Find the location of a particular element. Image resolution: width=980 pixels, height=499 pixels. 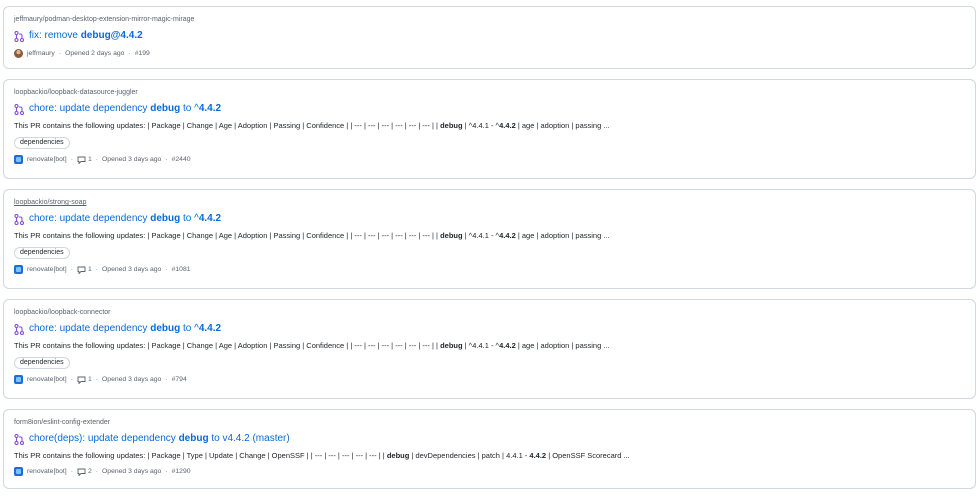

pr-number: #794 is located at coordinates (179, 379).